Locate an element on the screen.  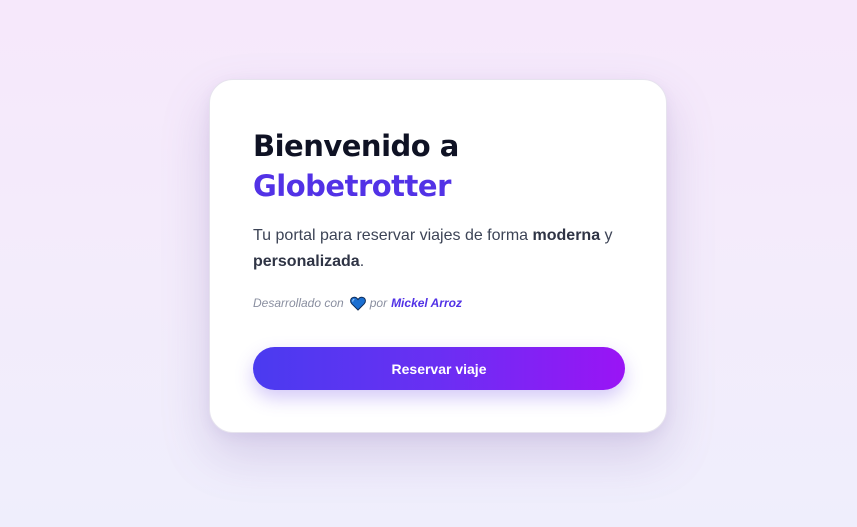
welcome-title: Bienvenido a Globetrotter is located at coordinates (438, 166).